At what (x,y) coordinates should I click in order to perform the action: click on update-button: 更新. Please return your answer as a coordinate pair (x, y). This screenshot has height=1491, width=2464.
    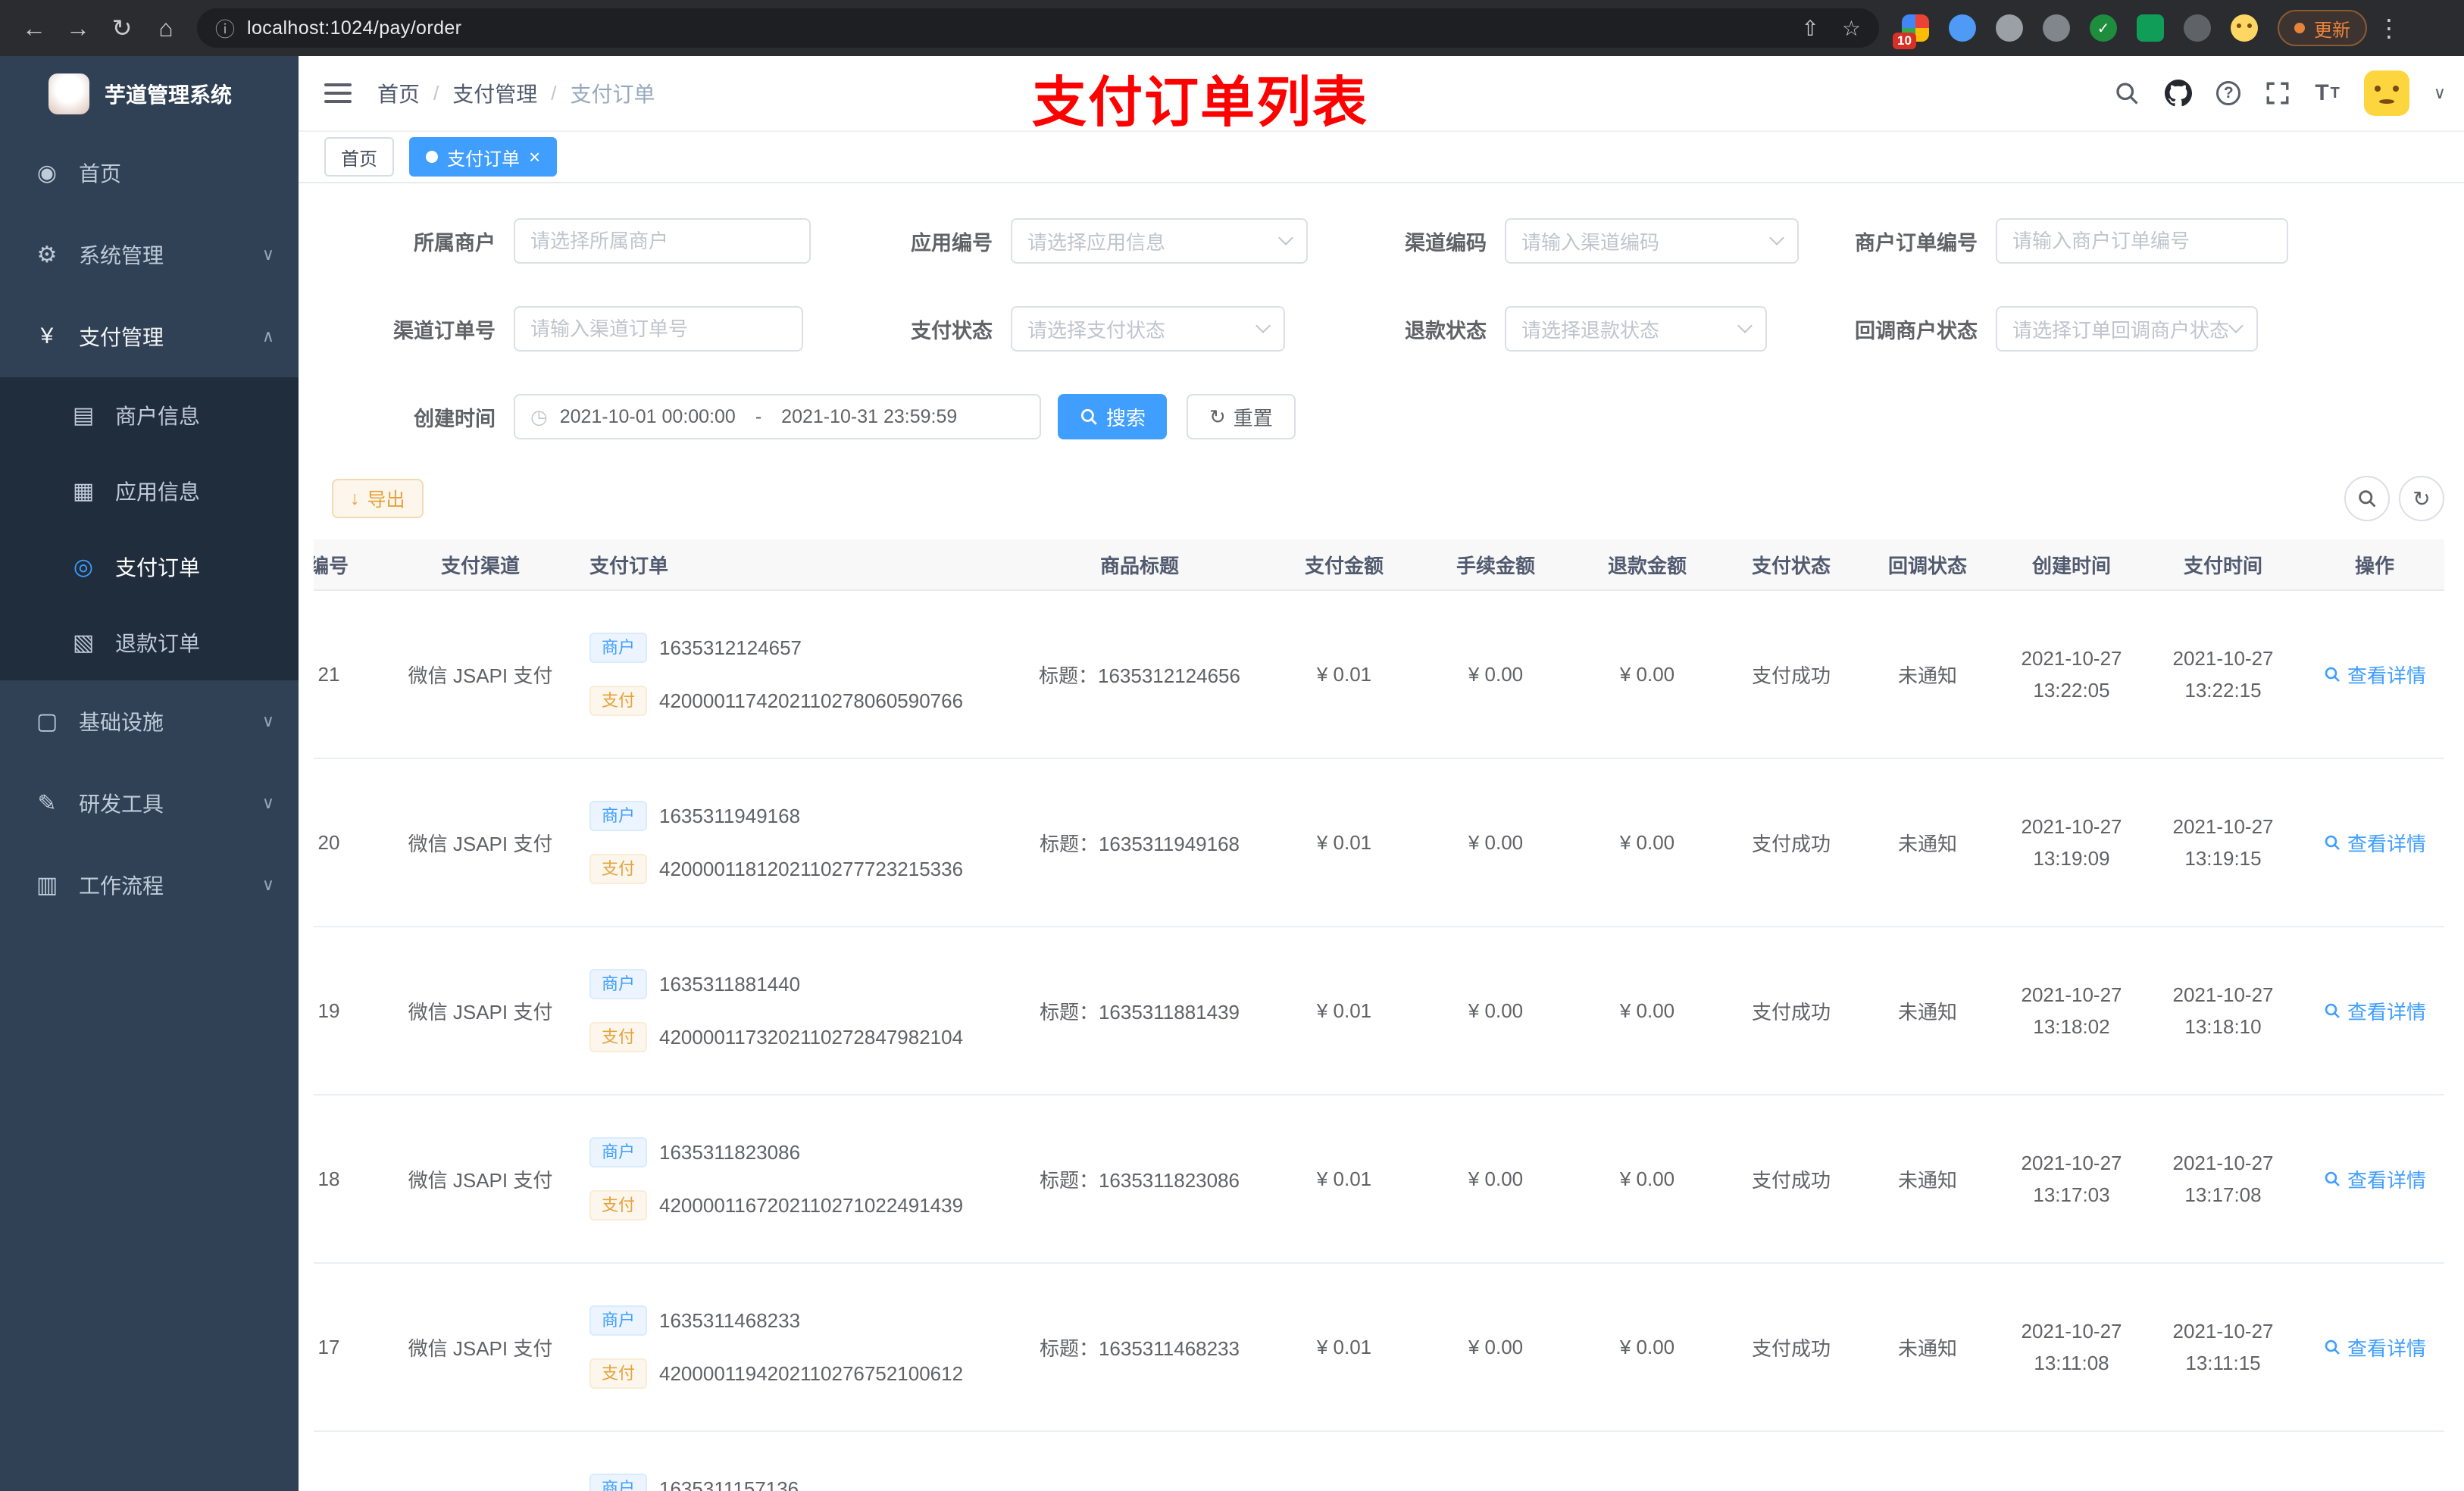
    Looking at the image, I should click on (2322, 28).